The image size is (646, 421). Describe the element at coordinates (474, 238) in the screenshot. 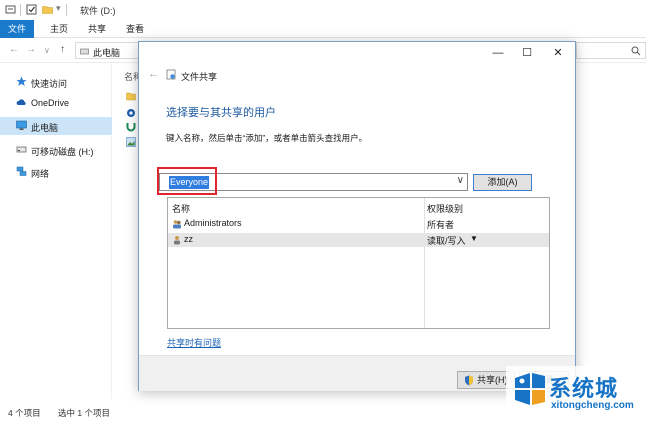

I see `caret-down-icon: ▼` at that location.